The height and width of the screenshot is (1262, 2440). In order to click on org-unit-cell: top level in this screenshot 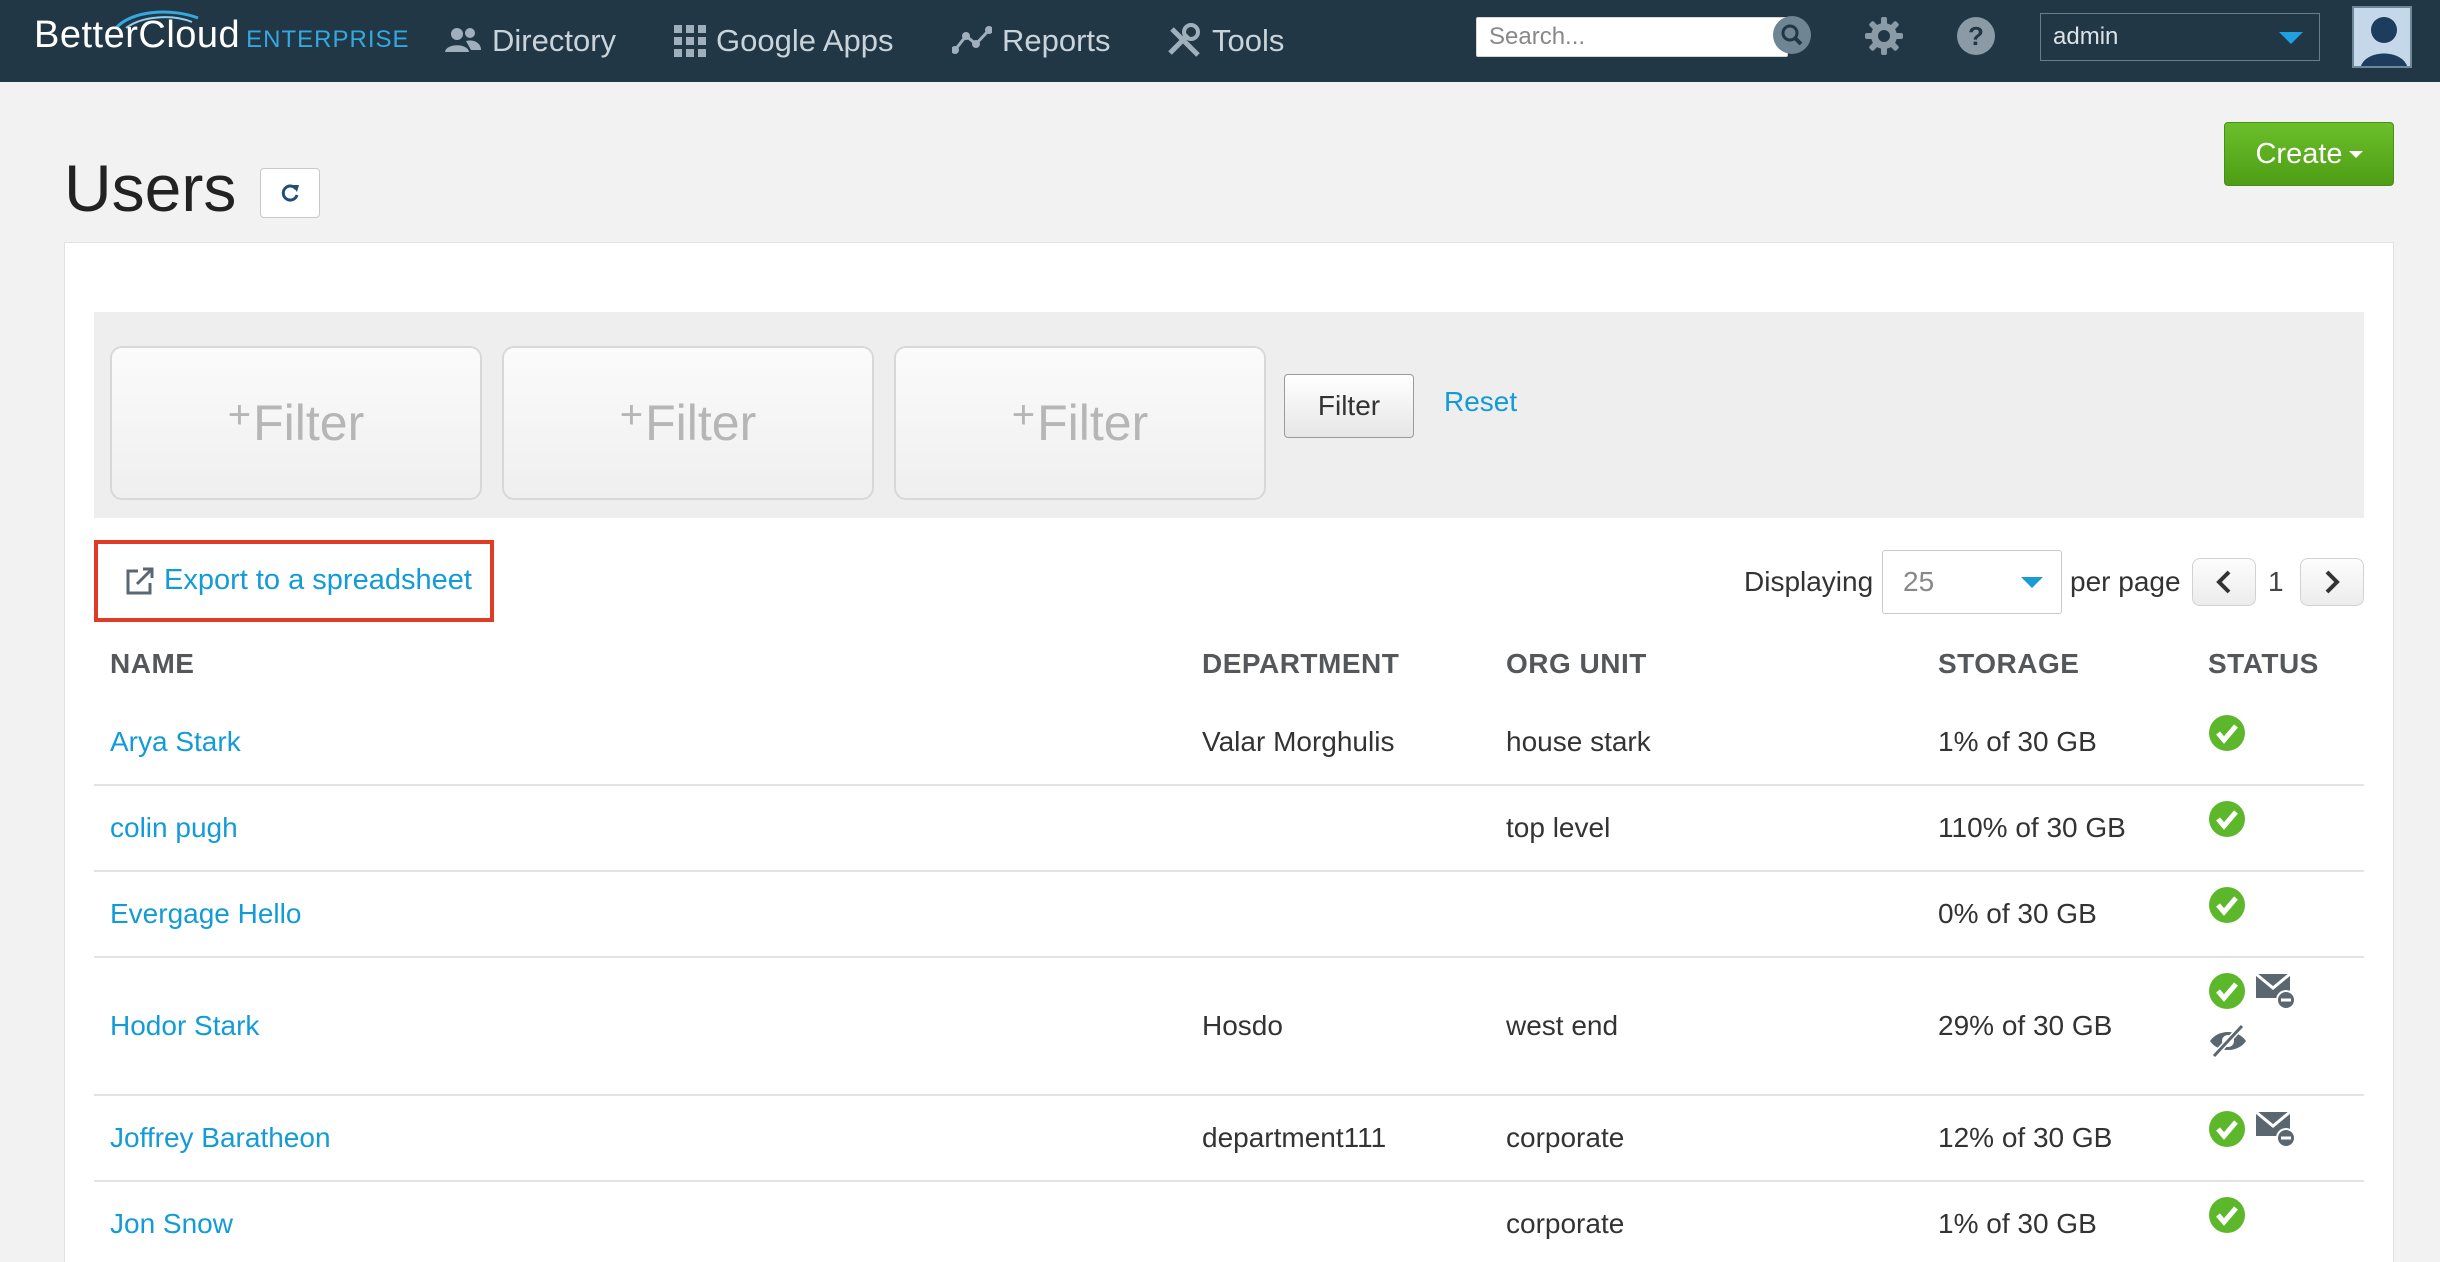, I will do `click(1558, 827)`.